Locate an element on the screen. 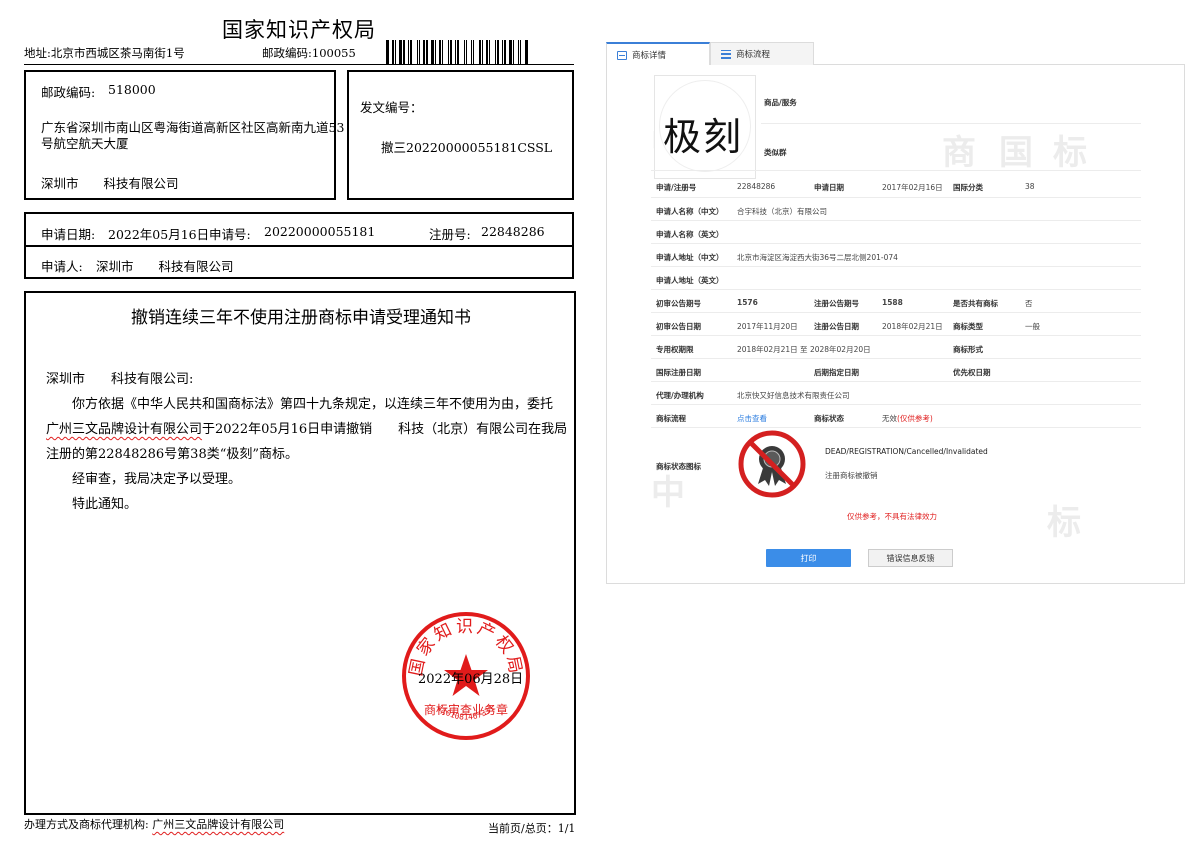 The image size is (1200, 842). notice-para2: 经审查，我局决定予以受理。 is located at coordinates (157, 479).